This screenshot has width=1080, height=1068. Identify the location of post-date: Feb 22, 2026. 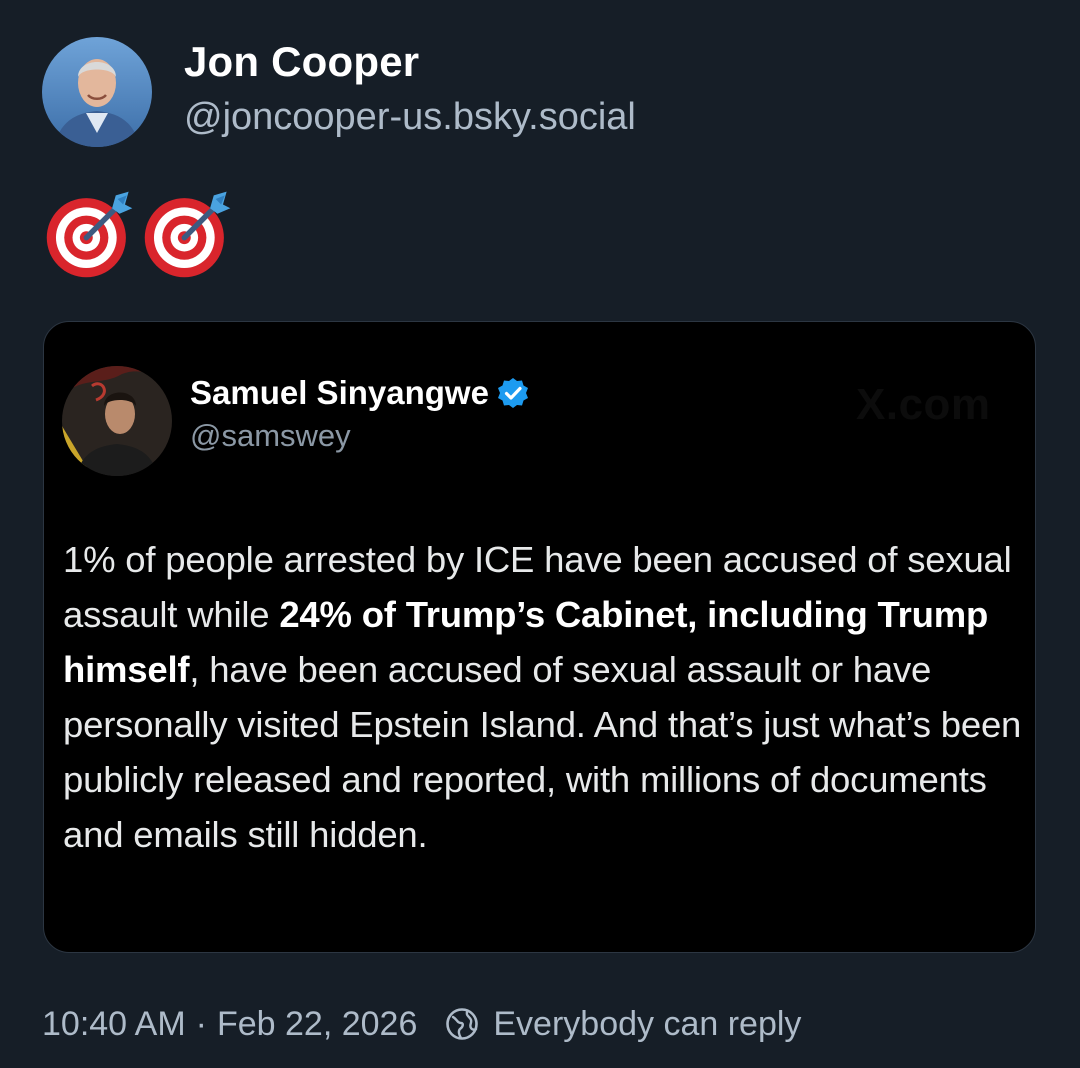
(317, 1024).